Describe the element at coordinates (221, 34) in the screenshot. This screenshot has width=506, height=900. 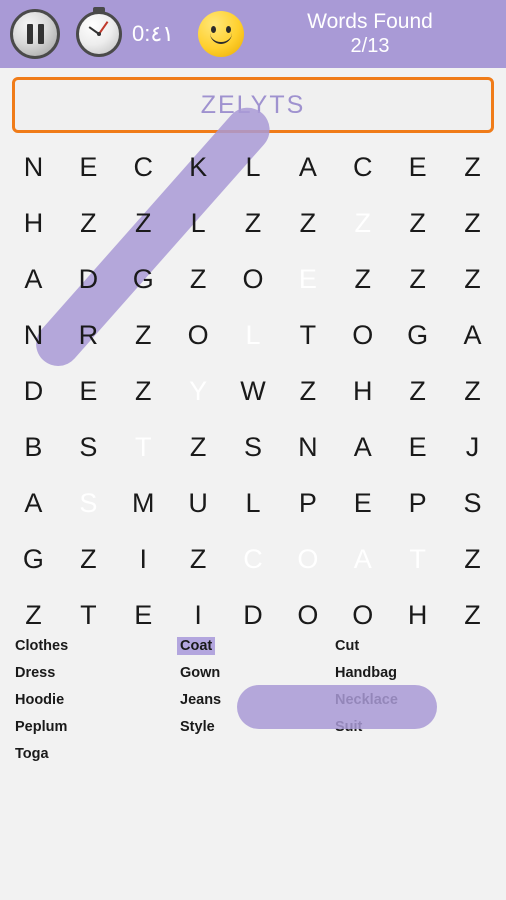
I see `smiley-face-icon` at that location.